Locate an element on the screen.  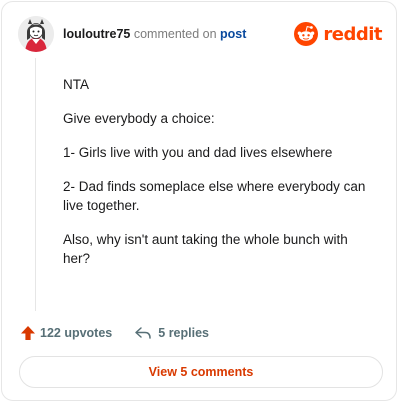
username-link: louloutre75 is located at coordinates (96, 34).